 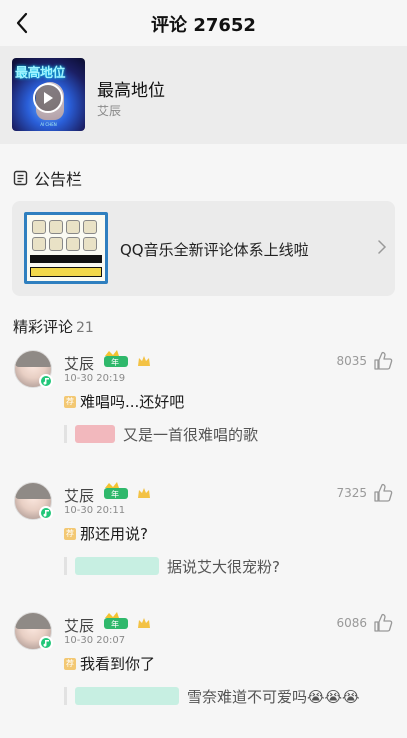 I want to click on song-card: 最高地位 AI CHEN 最高地位 艾辰, so click(x=203, y=95).